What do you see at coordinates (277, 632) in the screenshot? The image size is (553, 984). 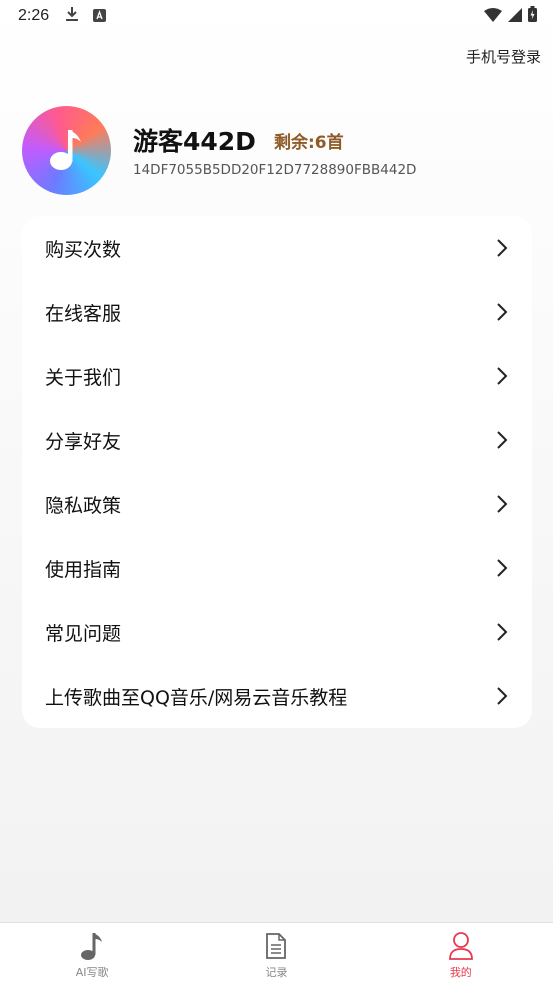 I see `menu-item-faq: 常见问题` at bounding box center [277, 632].